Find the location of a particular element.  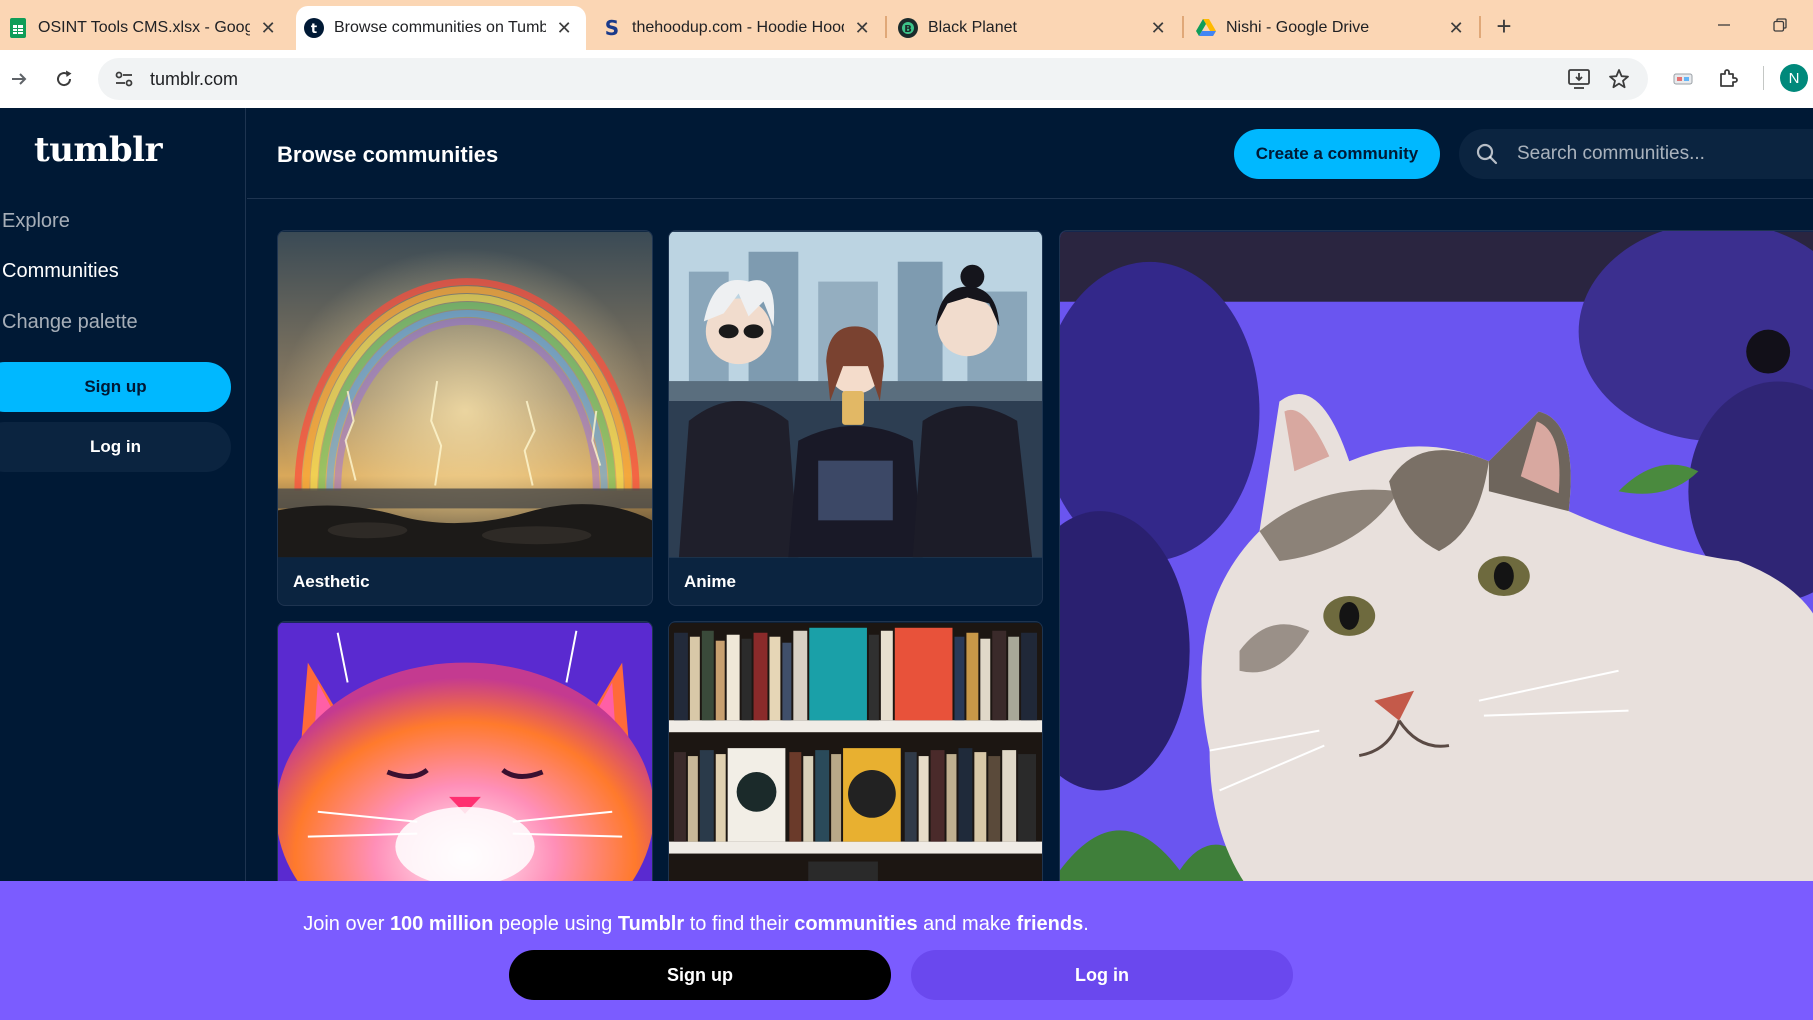

profile-avatar: N is located at coordinates (1794, 78).